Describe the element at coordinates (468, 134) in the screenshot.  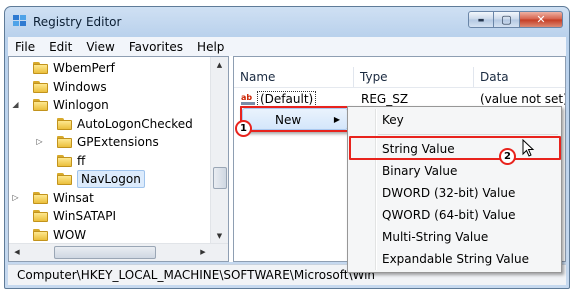
I see `submenu-separator` at that location.